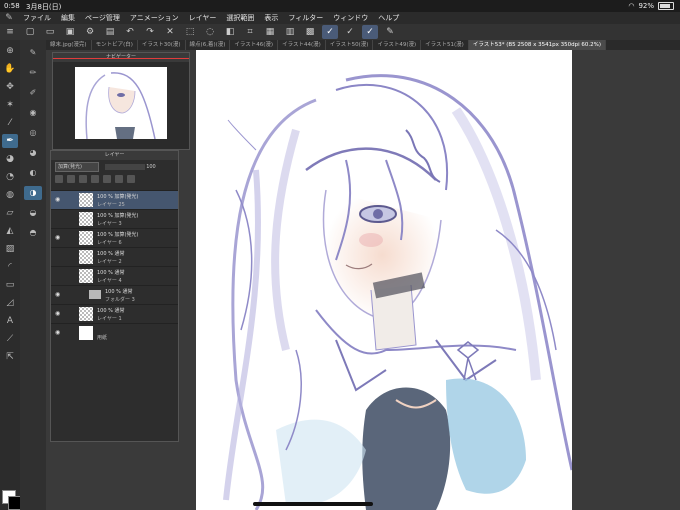 The width and height of the screenshot is (680, 510). I want to click on open-file-icon: ▭, so click(50, 32).